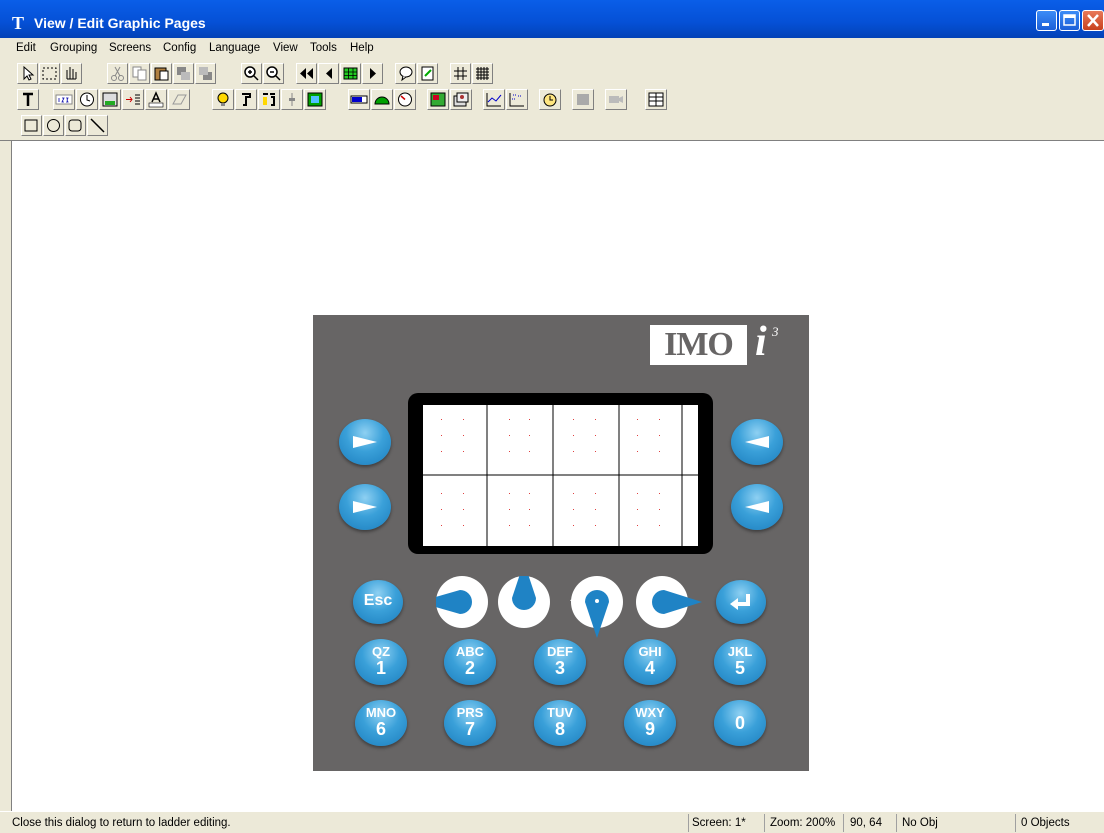  I want to click on comment-icon, so click(406, 74).